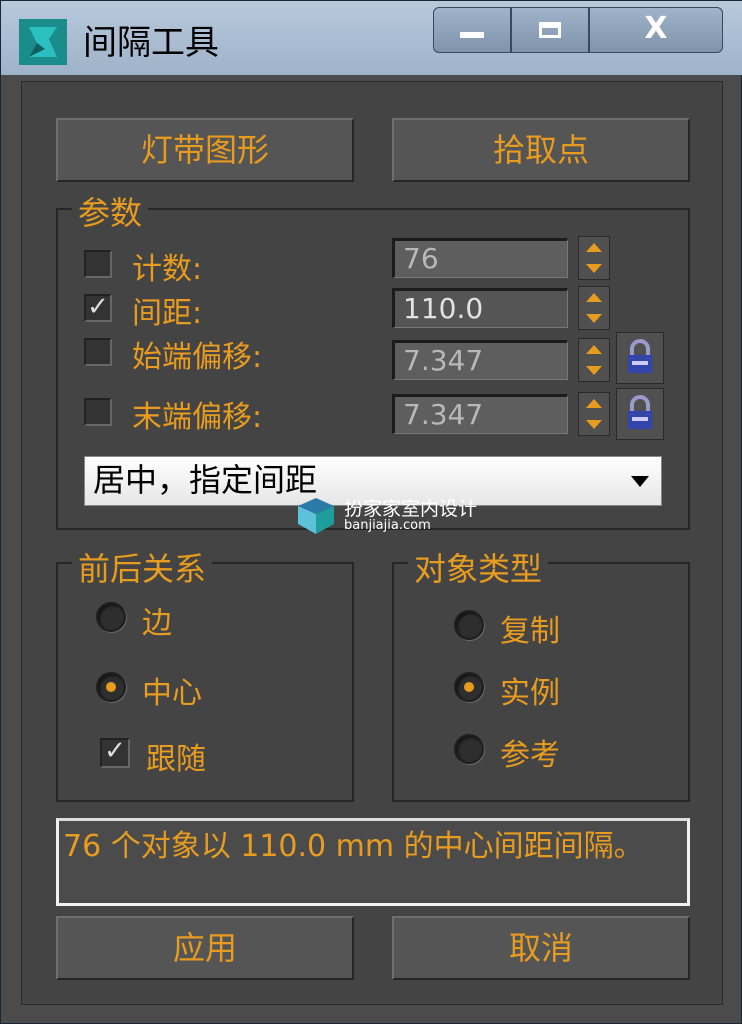  Describe the element at coordinates (167, 313) in the screenshot. I see `spacing-label: 间距:` at that location.